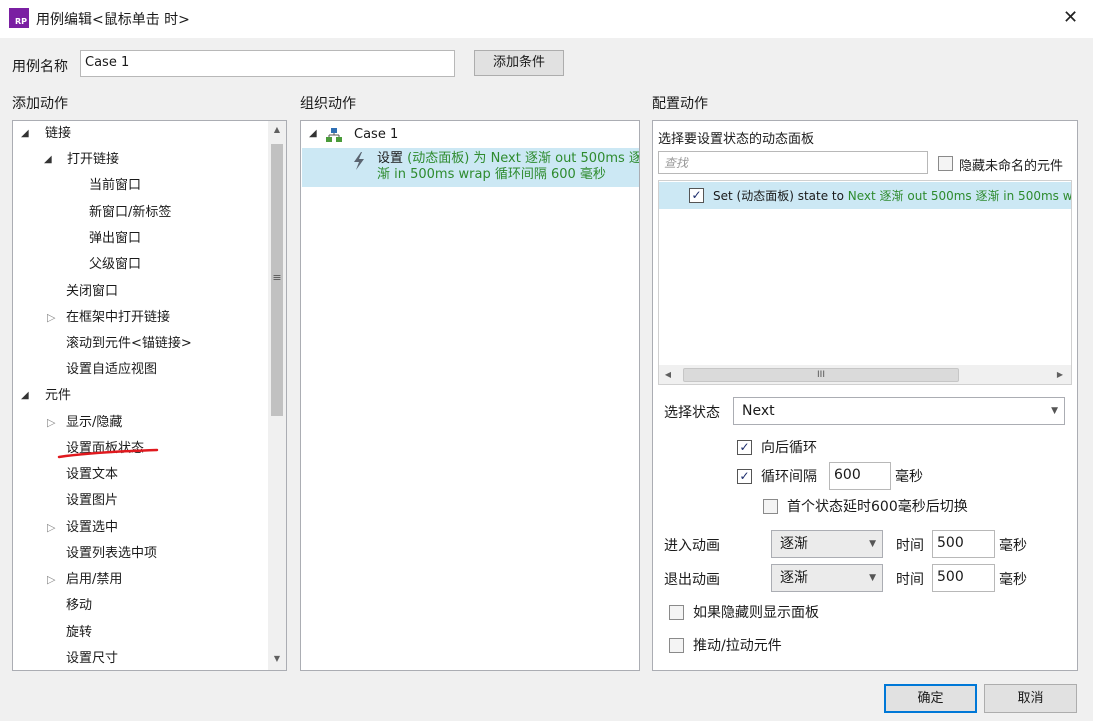 Image resolution: width=1093 pixels, height=721 pixels. I want to click on tree-item-set-selected: ▷ 设置选中, so click(140, 528).